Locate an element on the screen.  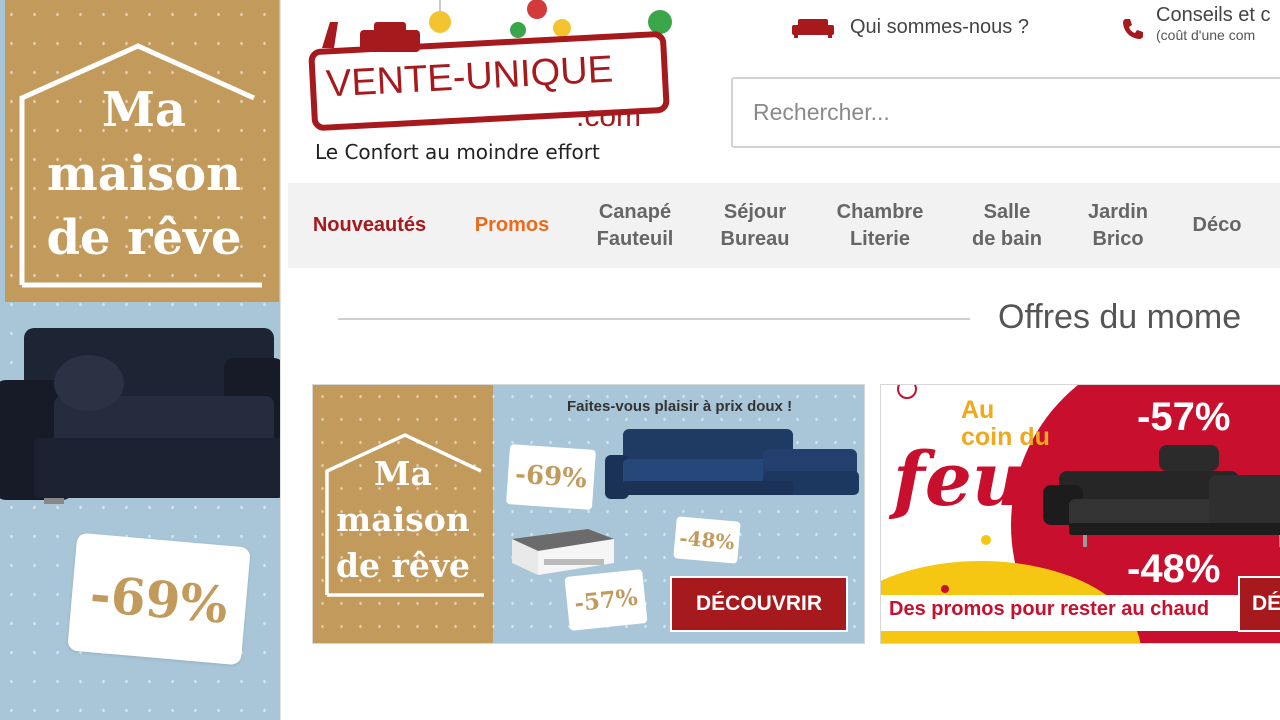
ad-slogan-line1: Ma is located at coordinates (144, 110).